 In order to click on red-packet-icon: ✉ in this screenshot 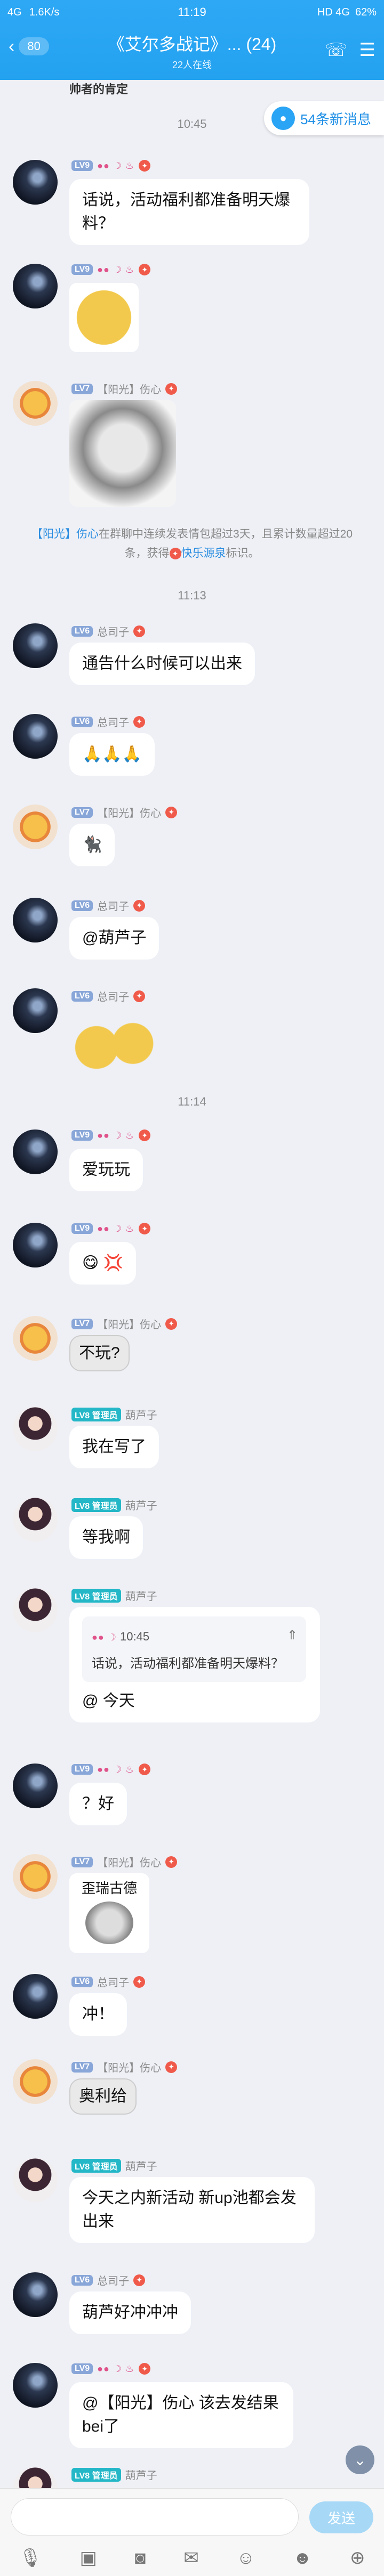, I will do `click(191, 2558)`.